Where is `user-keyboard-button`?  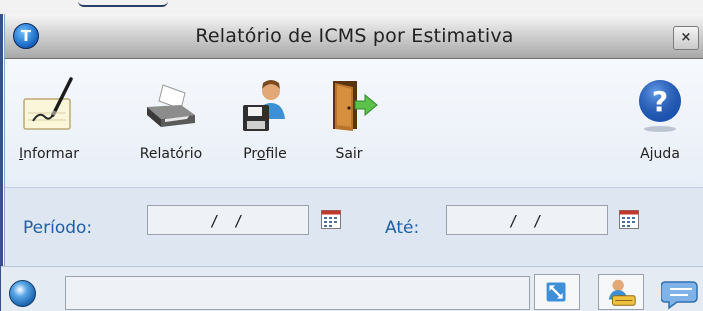 user-keyboard-button is located at coordinates (621, 292).